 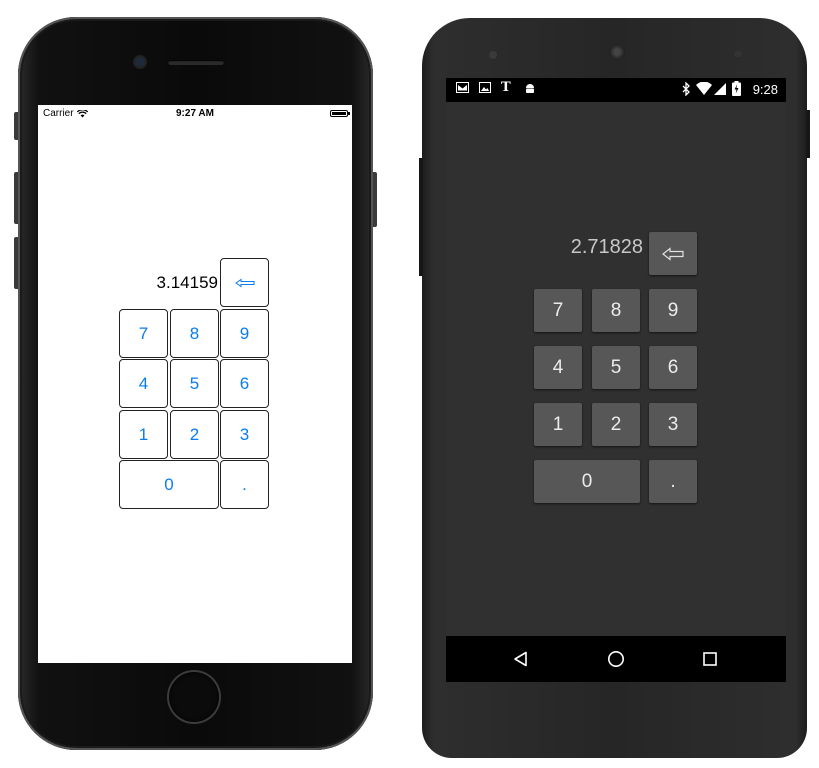 I want to click on home-button, so click(x=194, y=697).